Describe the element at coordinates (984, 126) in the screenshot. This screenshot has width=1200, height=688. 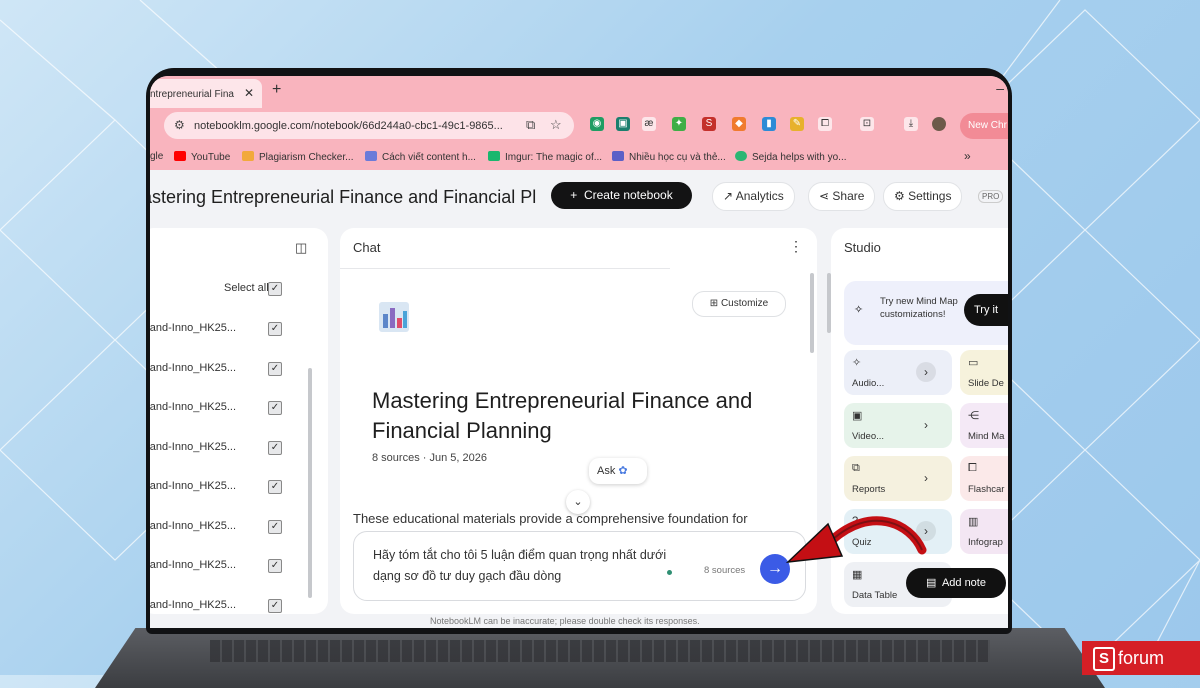
I see `new-chrome-button: New Chr` at that location.